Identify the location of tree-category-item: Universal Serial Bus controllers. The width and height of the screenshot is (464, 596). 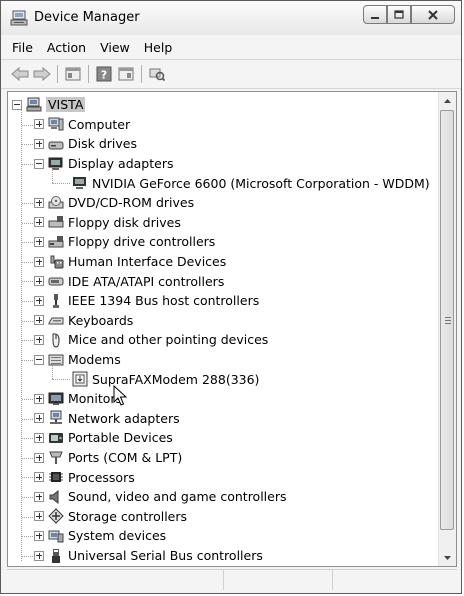
(148, 556).